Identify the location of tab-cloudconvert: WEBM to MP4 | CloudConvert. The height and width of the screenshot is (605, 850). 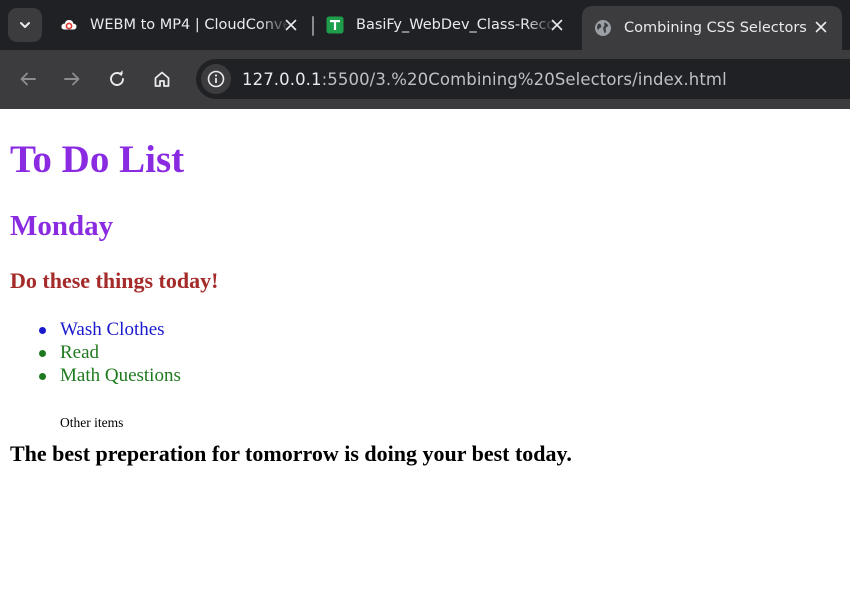
(181, 25).